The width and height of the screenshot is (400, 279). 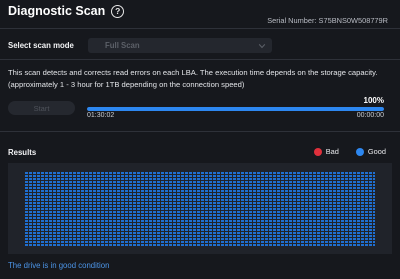 What do you see at coordinates (200, 28) in the screenshot?
I see `header-divider` at bounding box center [200, 28].